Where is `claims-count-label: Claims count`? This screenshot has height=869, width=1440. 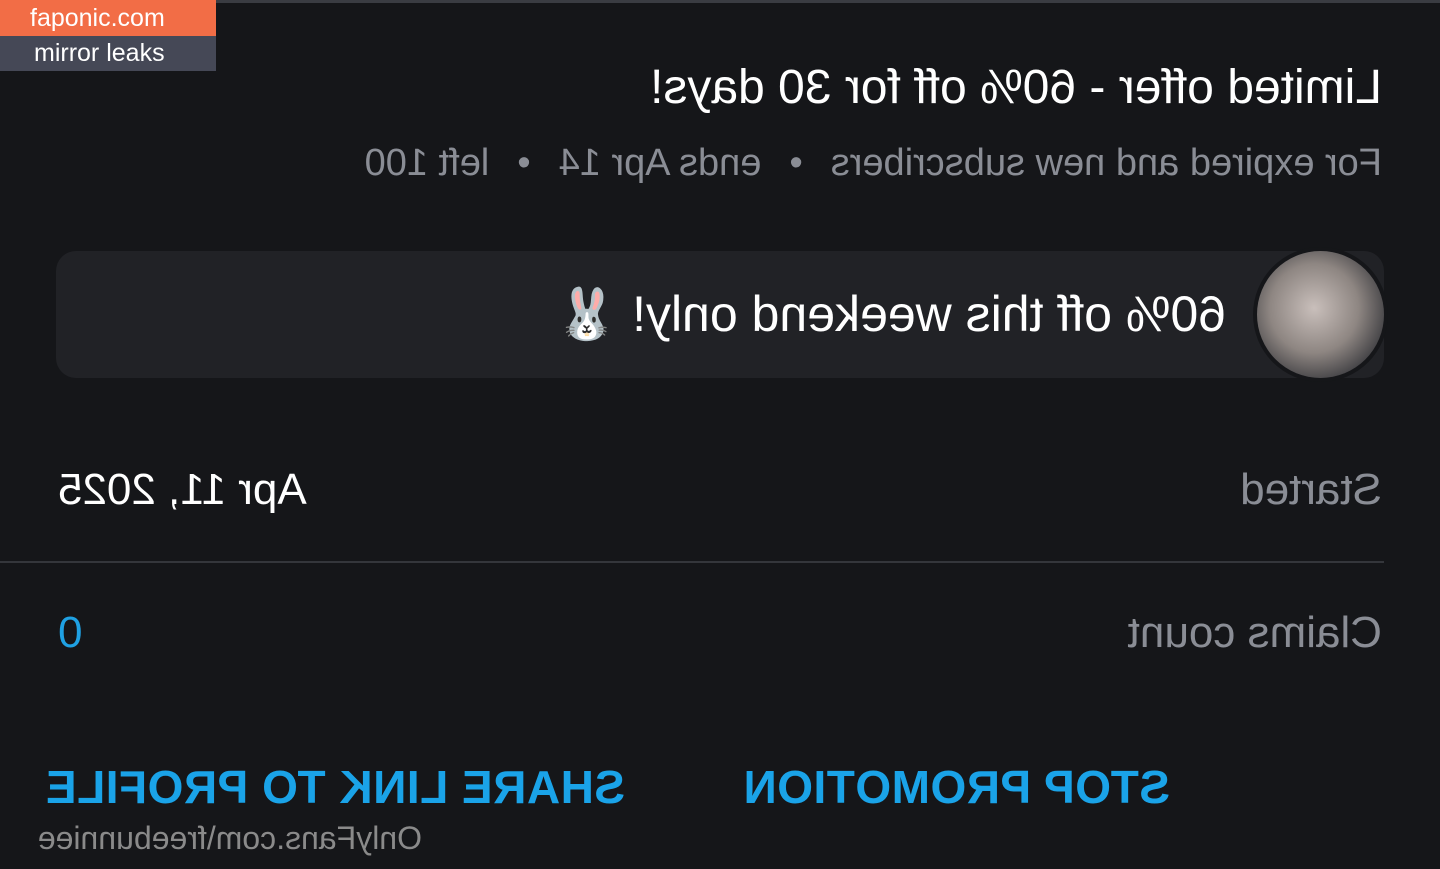 claims-count-label: Claims count is located at coordinates (1254, 632).